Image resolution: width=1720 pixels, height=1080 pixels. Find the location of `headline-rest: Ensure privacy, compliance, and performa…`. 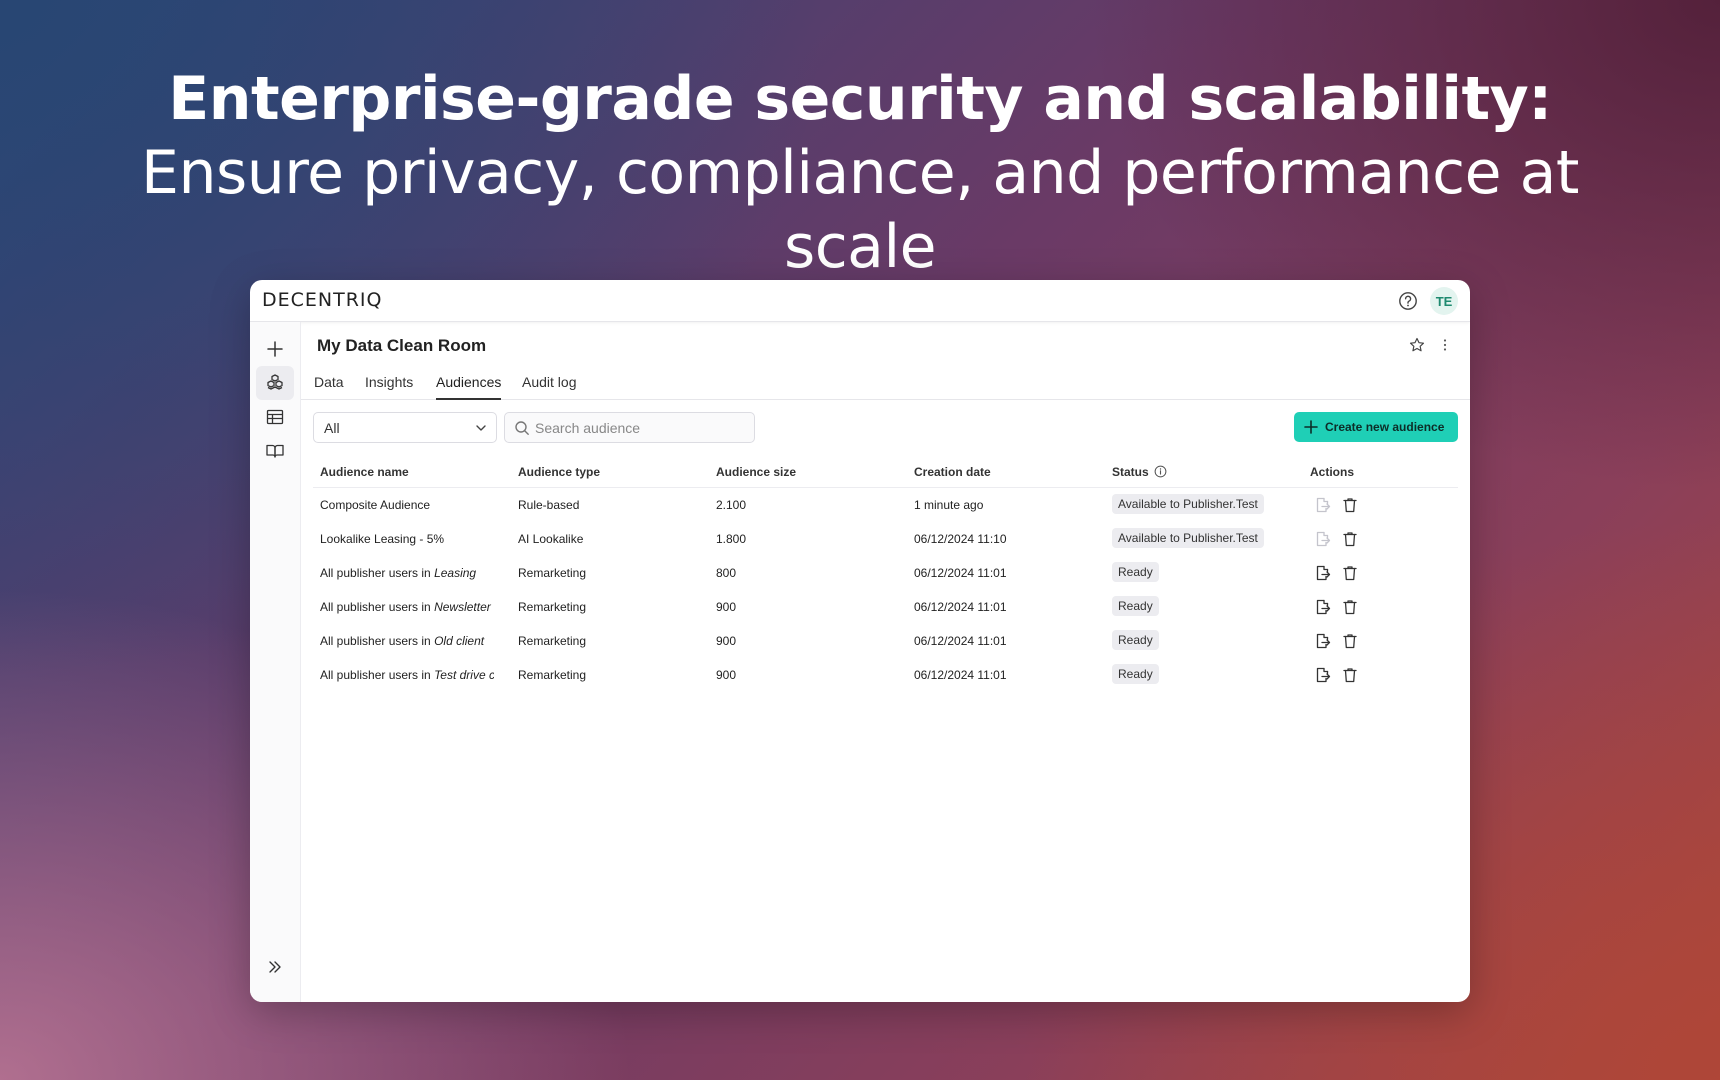

headline-rest: Ensure privacy, compliance, and performa… is located at coordinates (860, 210).